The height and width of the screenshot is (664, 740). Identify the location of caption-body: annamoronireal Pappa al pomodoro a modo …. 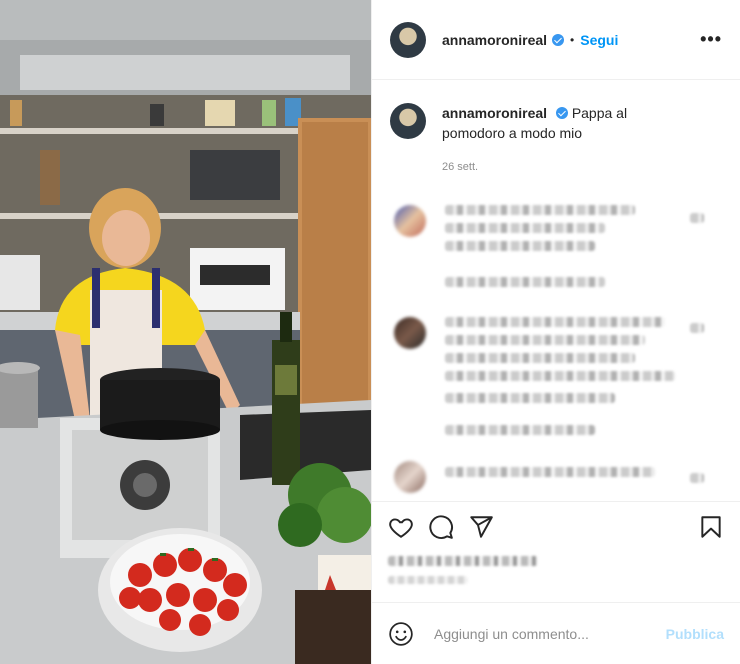
(542, 140).